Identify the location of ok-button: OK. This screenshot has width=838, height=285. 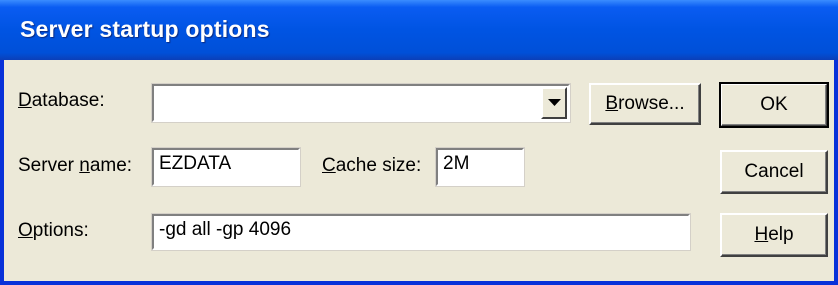
(774, 105).